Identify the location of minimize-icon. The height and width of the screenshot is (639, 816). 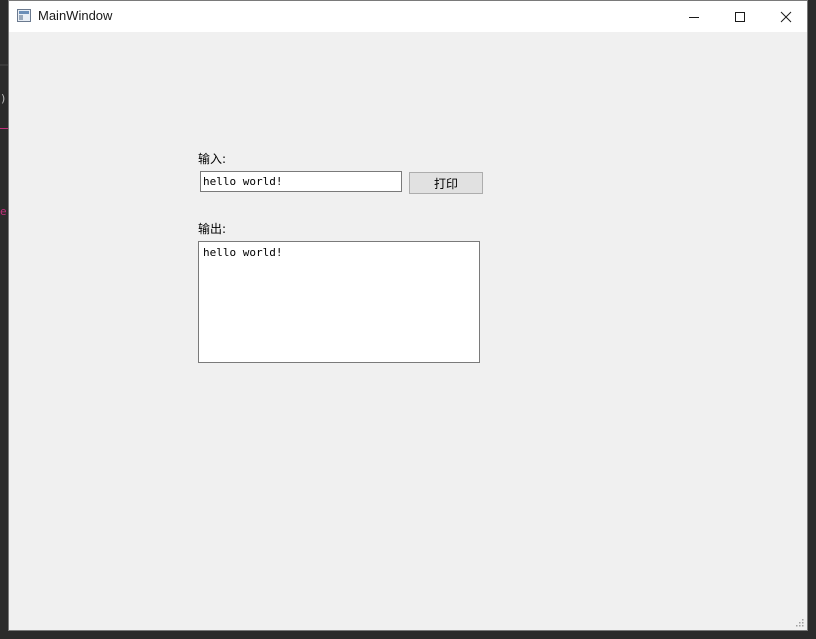
(694, 17).